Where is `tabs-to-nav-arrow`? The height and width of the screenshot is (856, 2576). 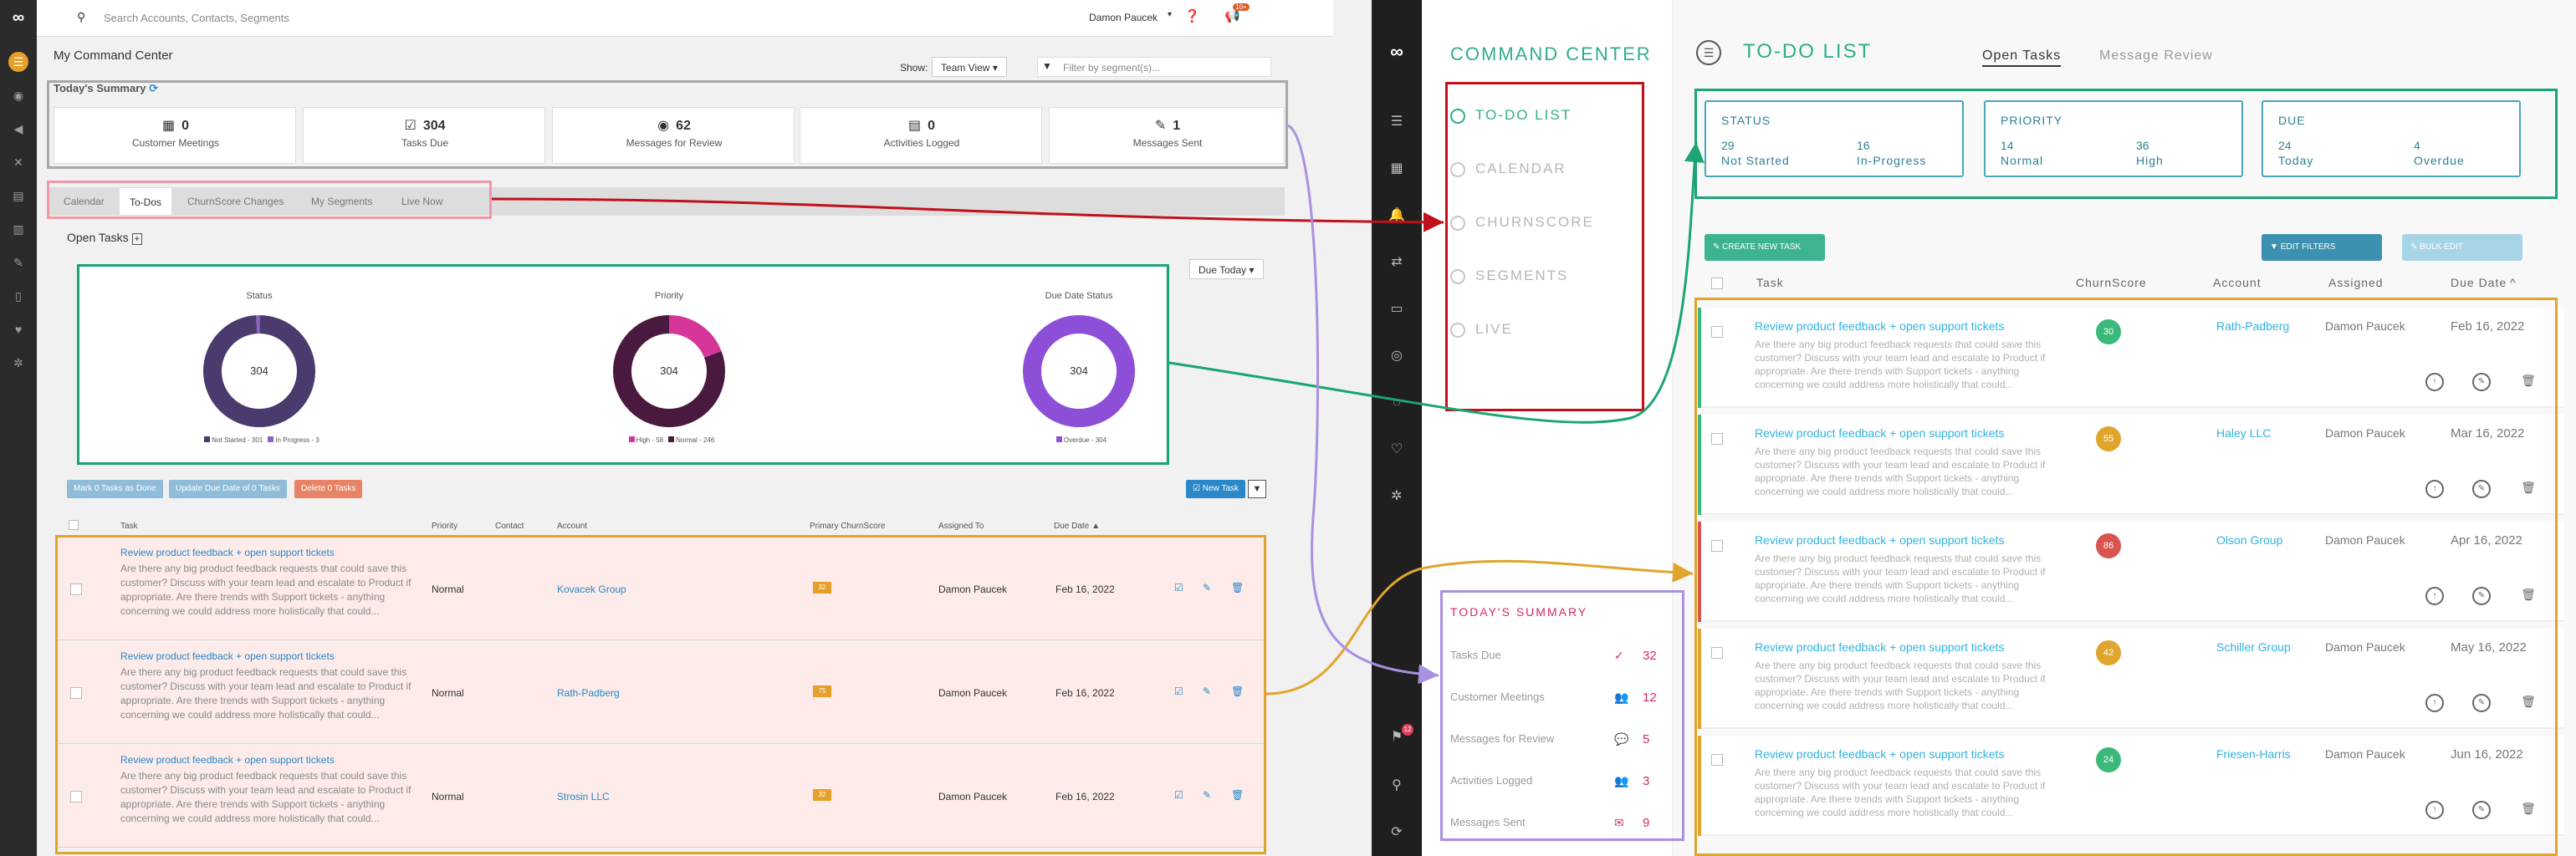
tabs-to-nav-arrow is located at coordinates (967, 214).